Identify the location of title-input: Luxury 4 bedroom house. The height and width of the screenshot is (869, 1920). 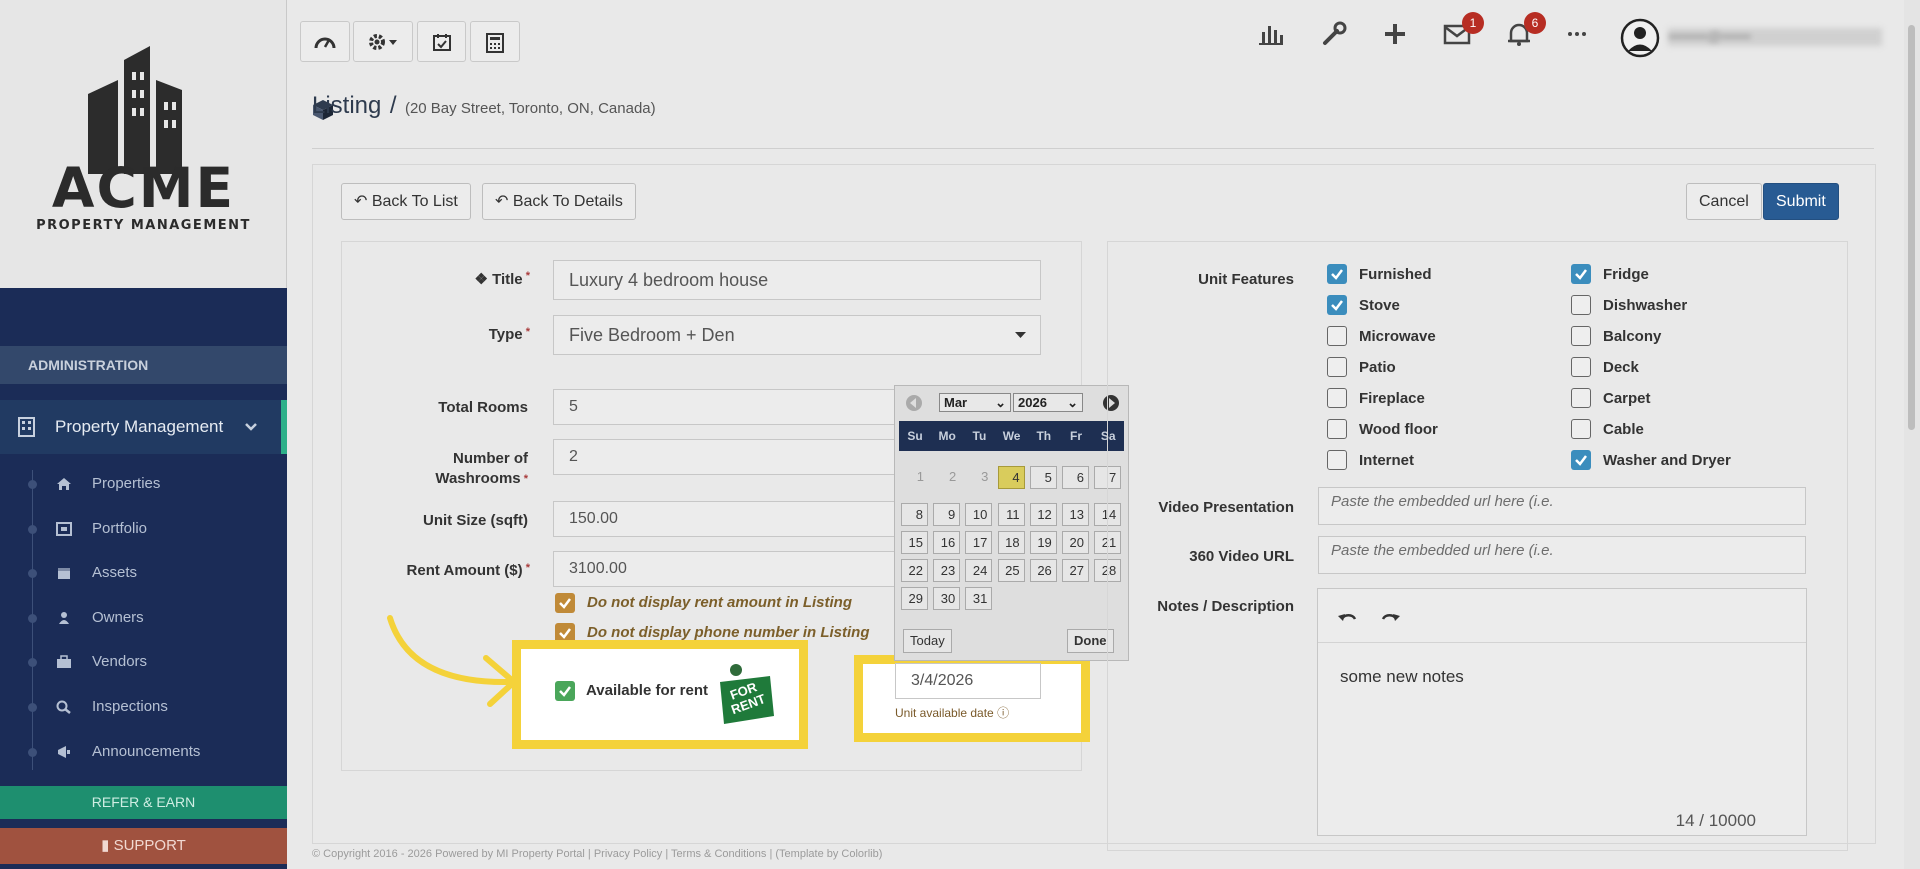
(797, 280).